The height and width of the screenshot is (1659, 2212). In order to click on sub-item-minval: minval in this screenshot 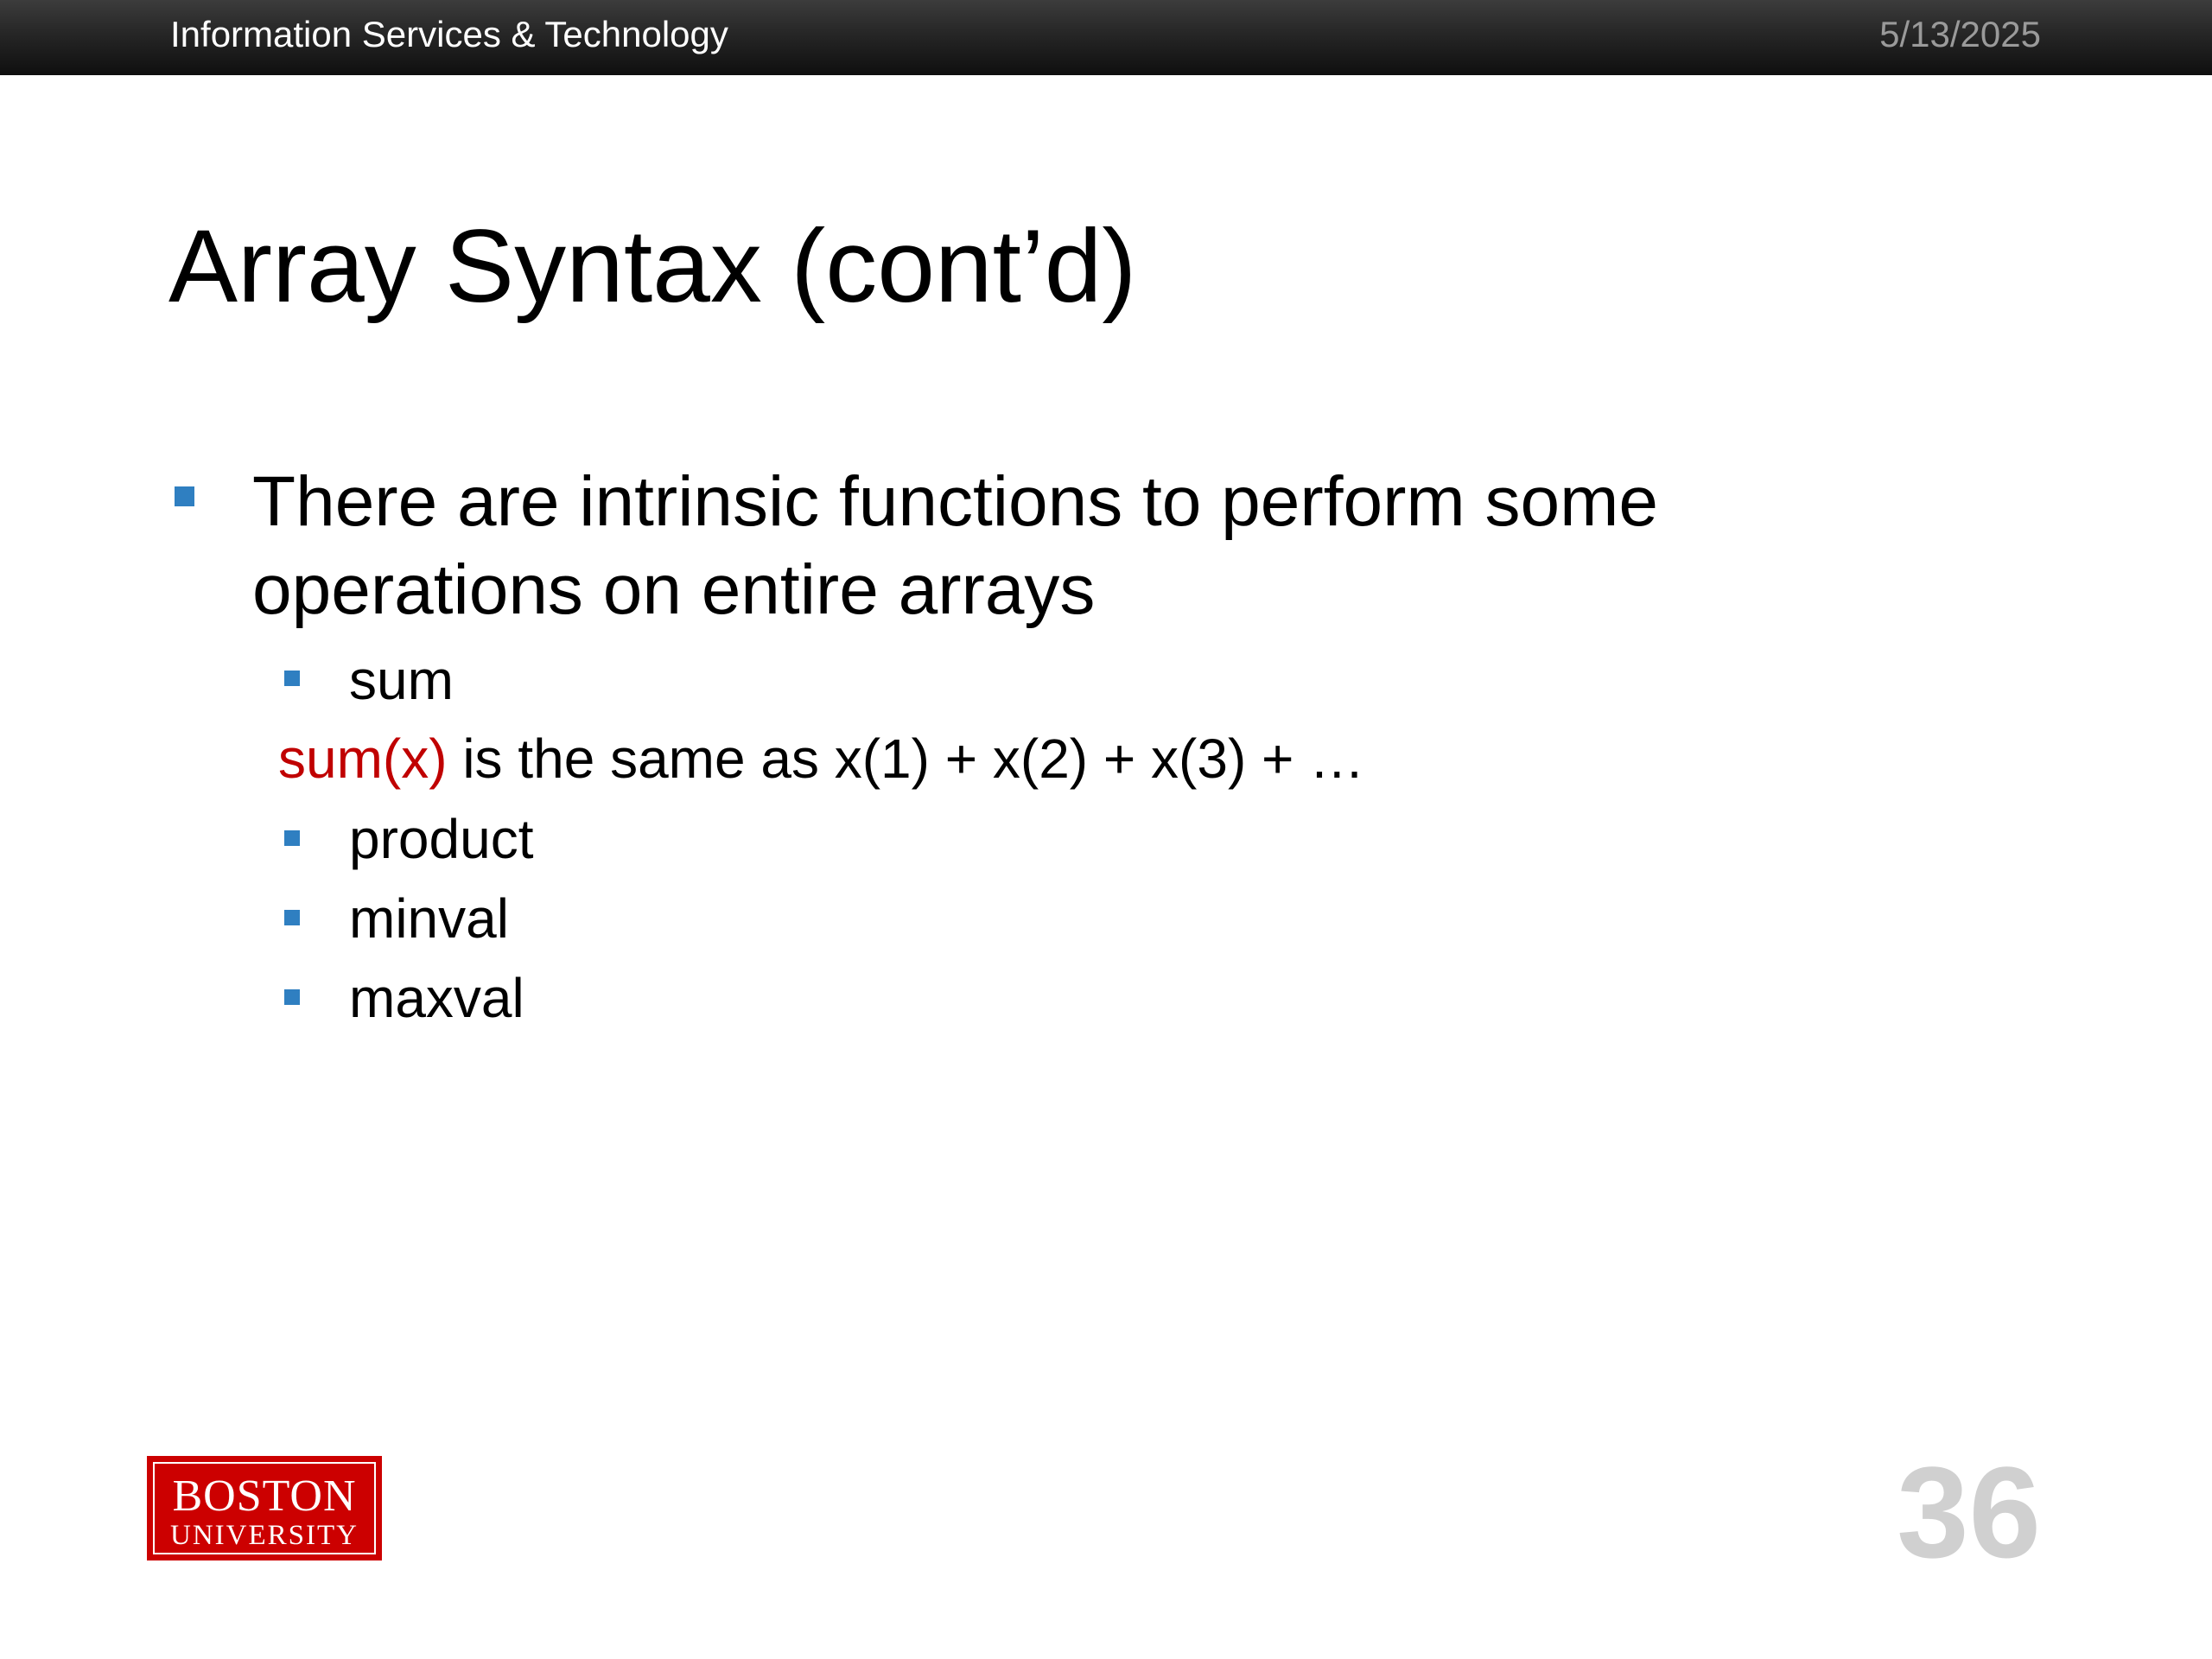, I will do `click(429, 918)`.